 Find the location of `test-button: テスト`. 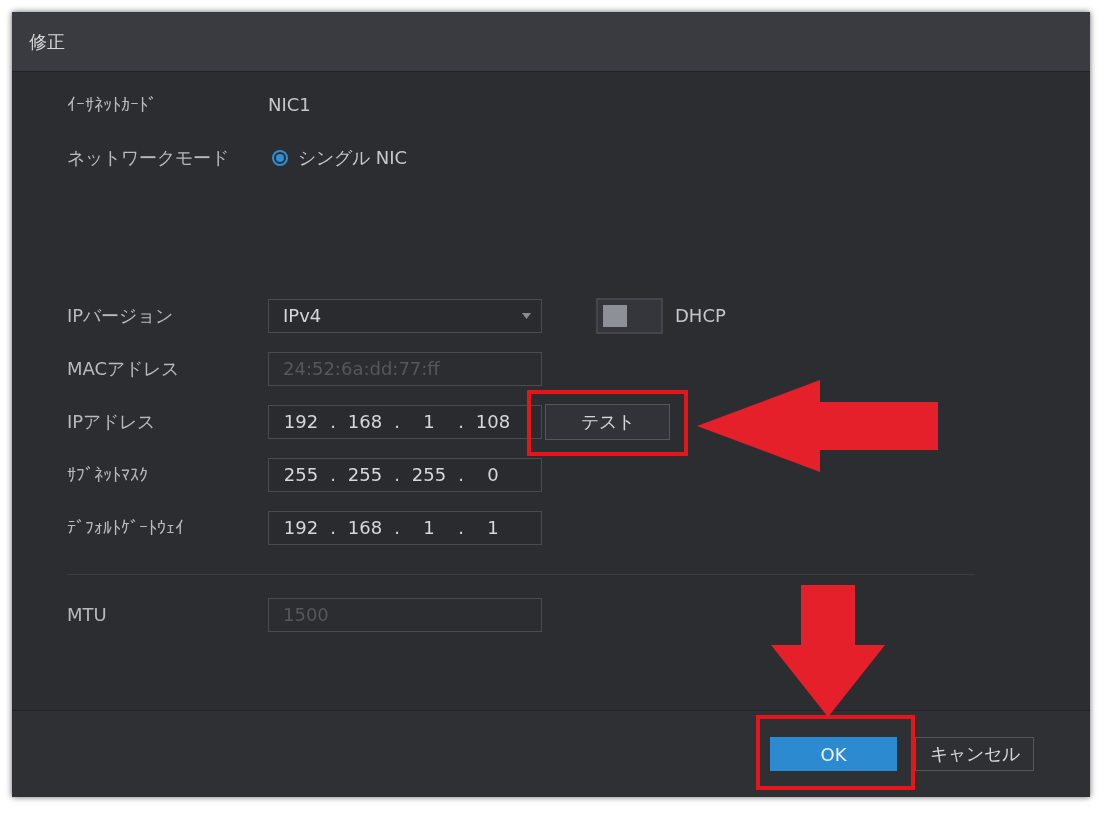

test-button: テスト is located at coordinates (607, 421).